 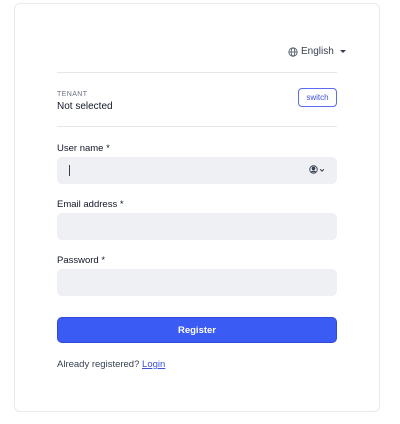 What do you see at coordinates (69, 170) in the screenshot?
I see `text-cursor` at bounding box center [69, 170].